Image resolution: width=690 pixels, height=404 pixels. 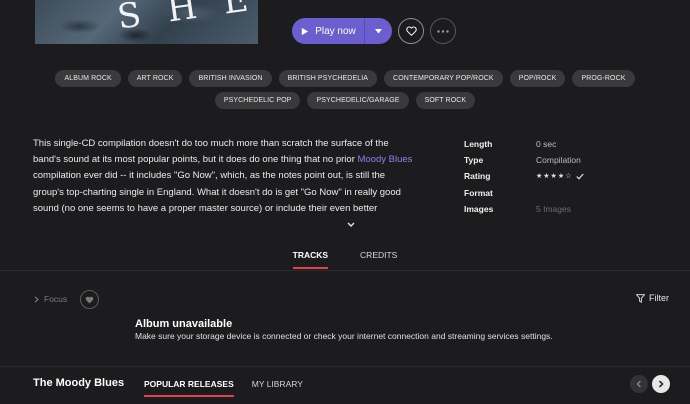 What do you see at coordinates (580, 176) in the screenshot?
I see `checkmark-icon` at bounding box center [580, 176].